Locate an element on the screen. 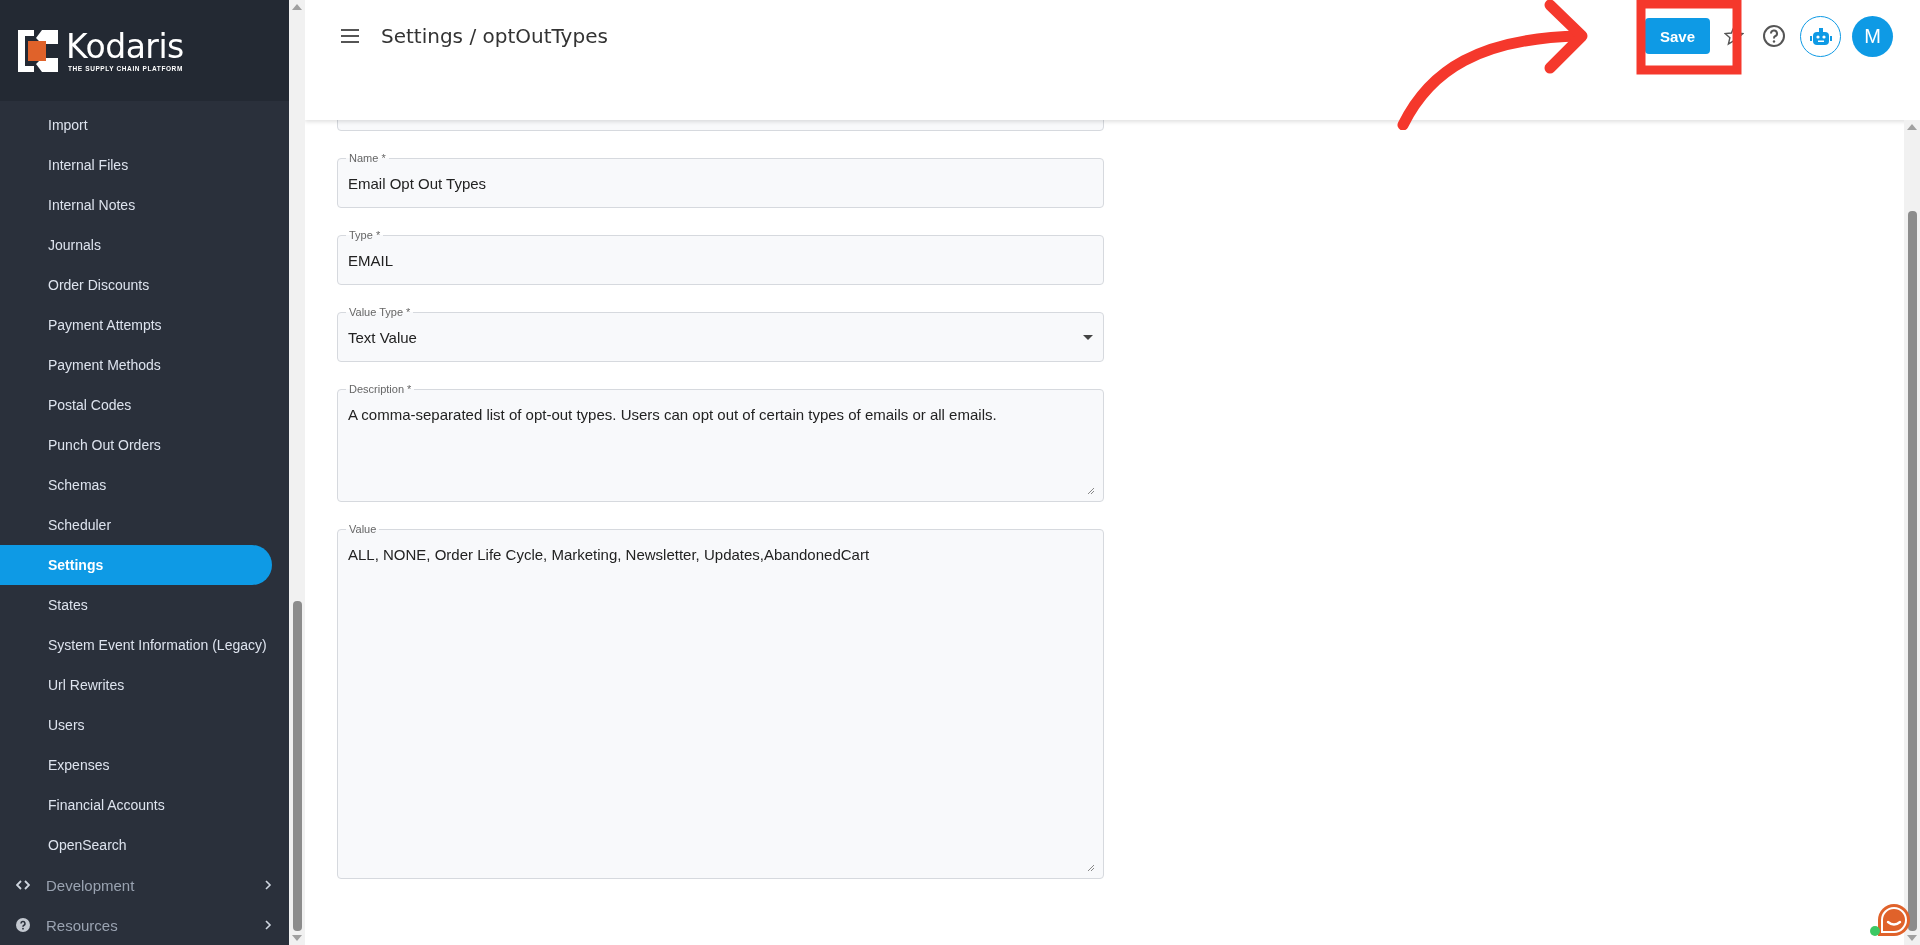 The height and width of the screenshot is (945, 1920). nav-item: OpenSearch is located at coordinates (136, 845).